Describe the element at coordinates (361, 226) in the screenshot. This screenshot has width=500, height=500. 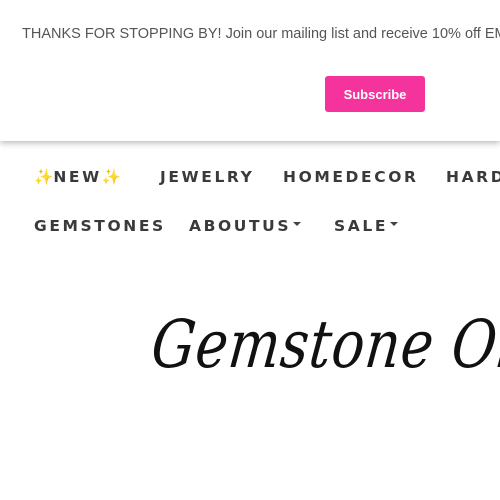
I see `nav-item-sale-label: SALE` at that location.